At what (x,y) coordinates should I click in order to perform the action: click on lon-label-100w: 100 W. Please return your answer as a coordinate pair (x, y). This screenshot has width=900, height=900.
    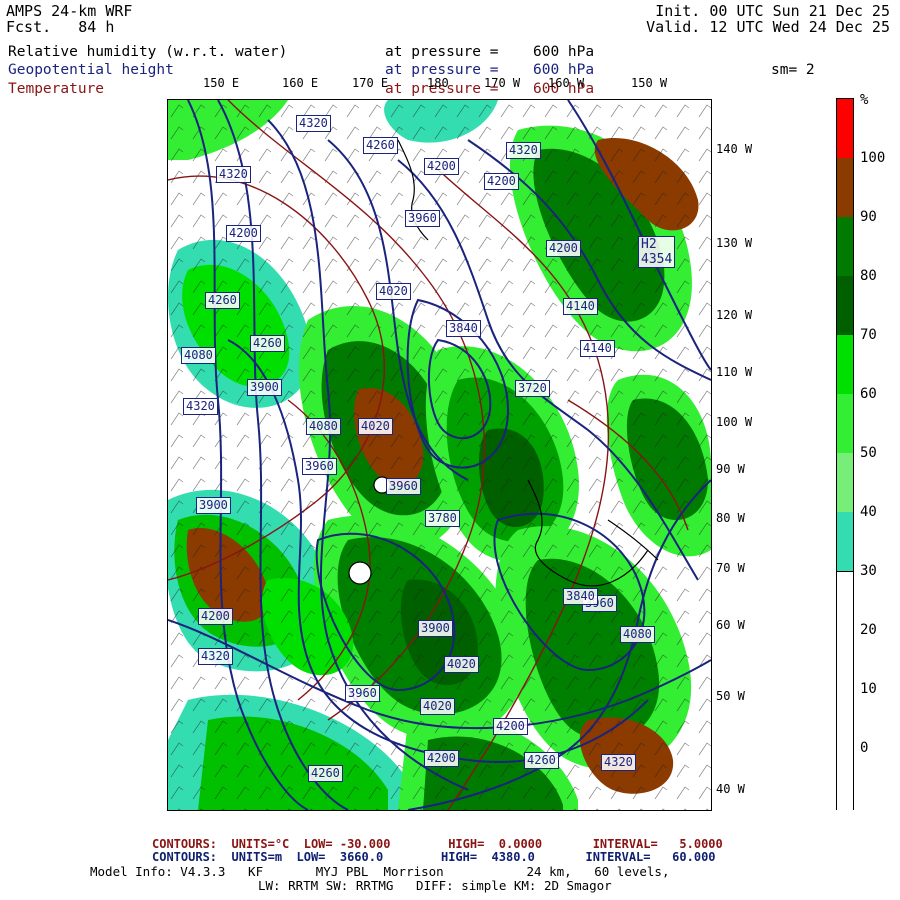
    Looking at the image, I should click on (734, 422).